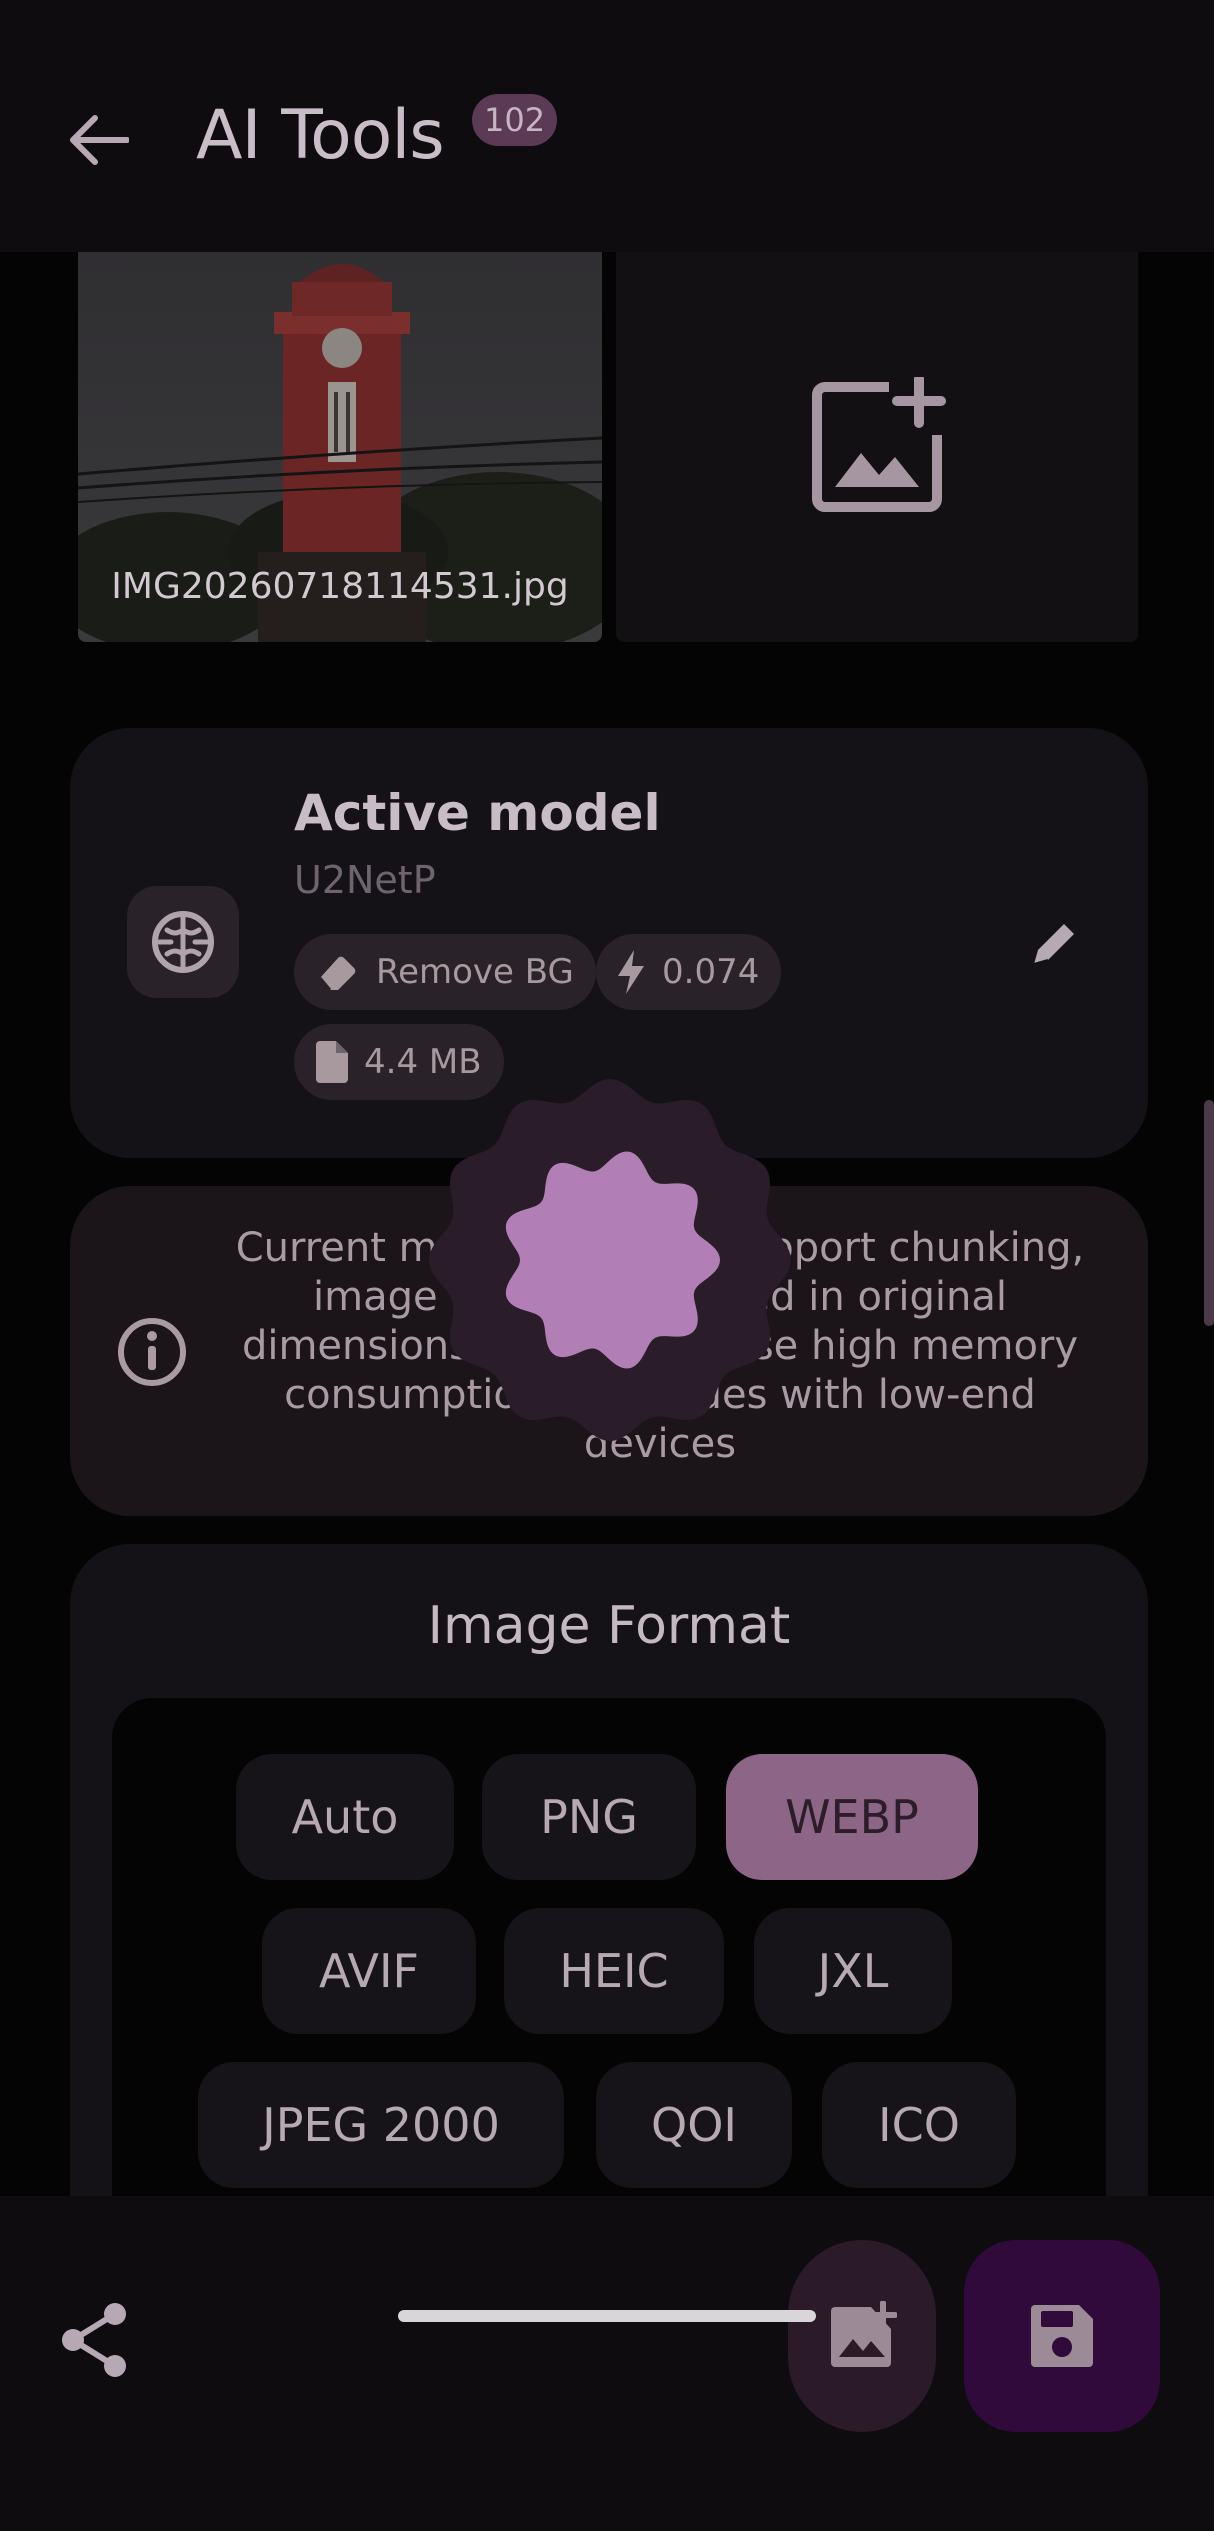  Describe the element at coordinates (340, 447) in the screenshot. I see `selected-image-thumbnail: IMG20260718114531.jpg` at that location.